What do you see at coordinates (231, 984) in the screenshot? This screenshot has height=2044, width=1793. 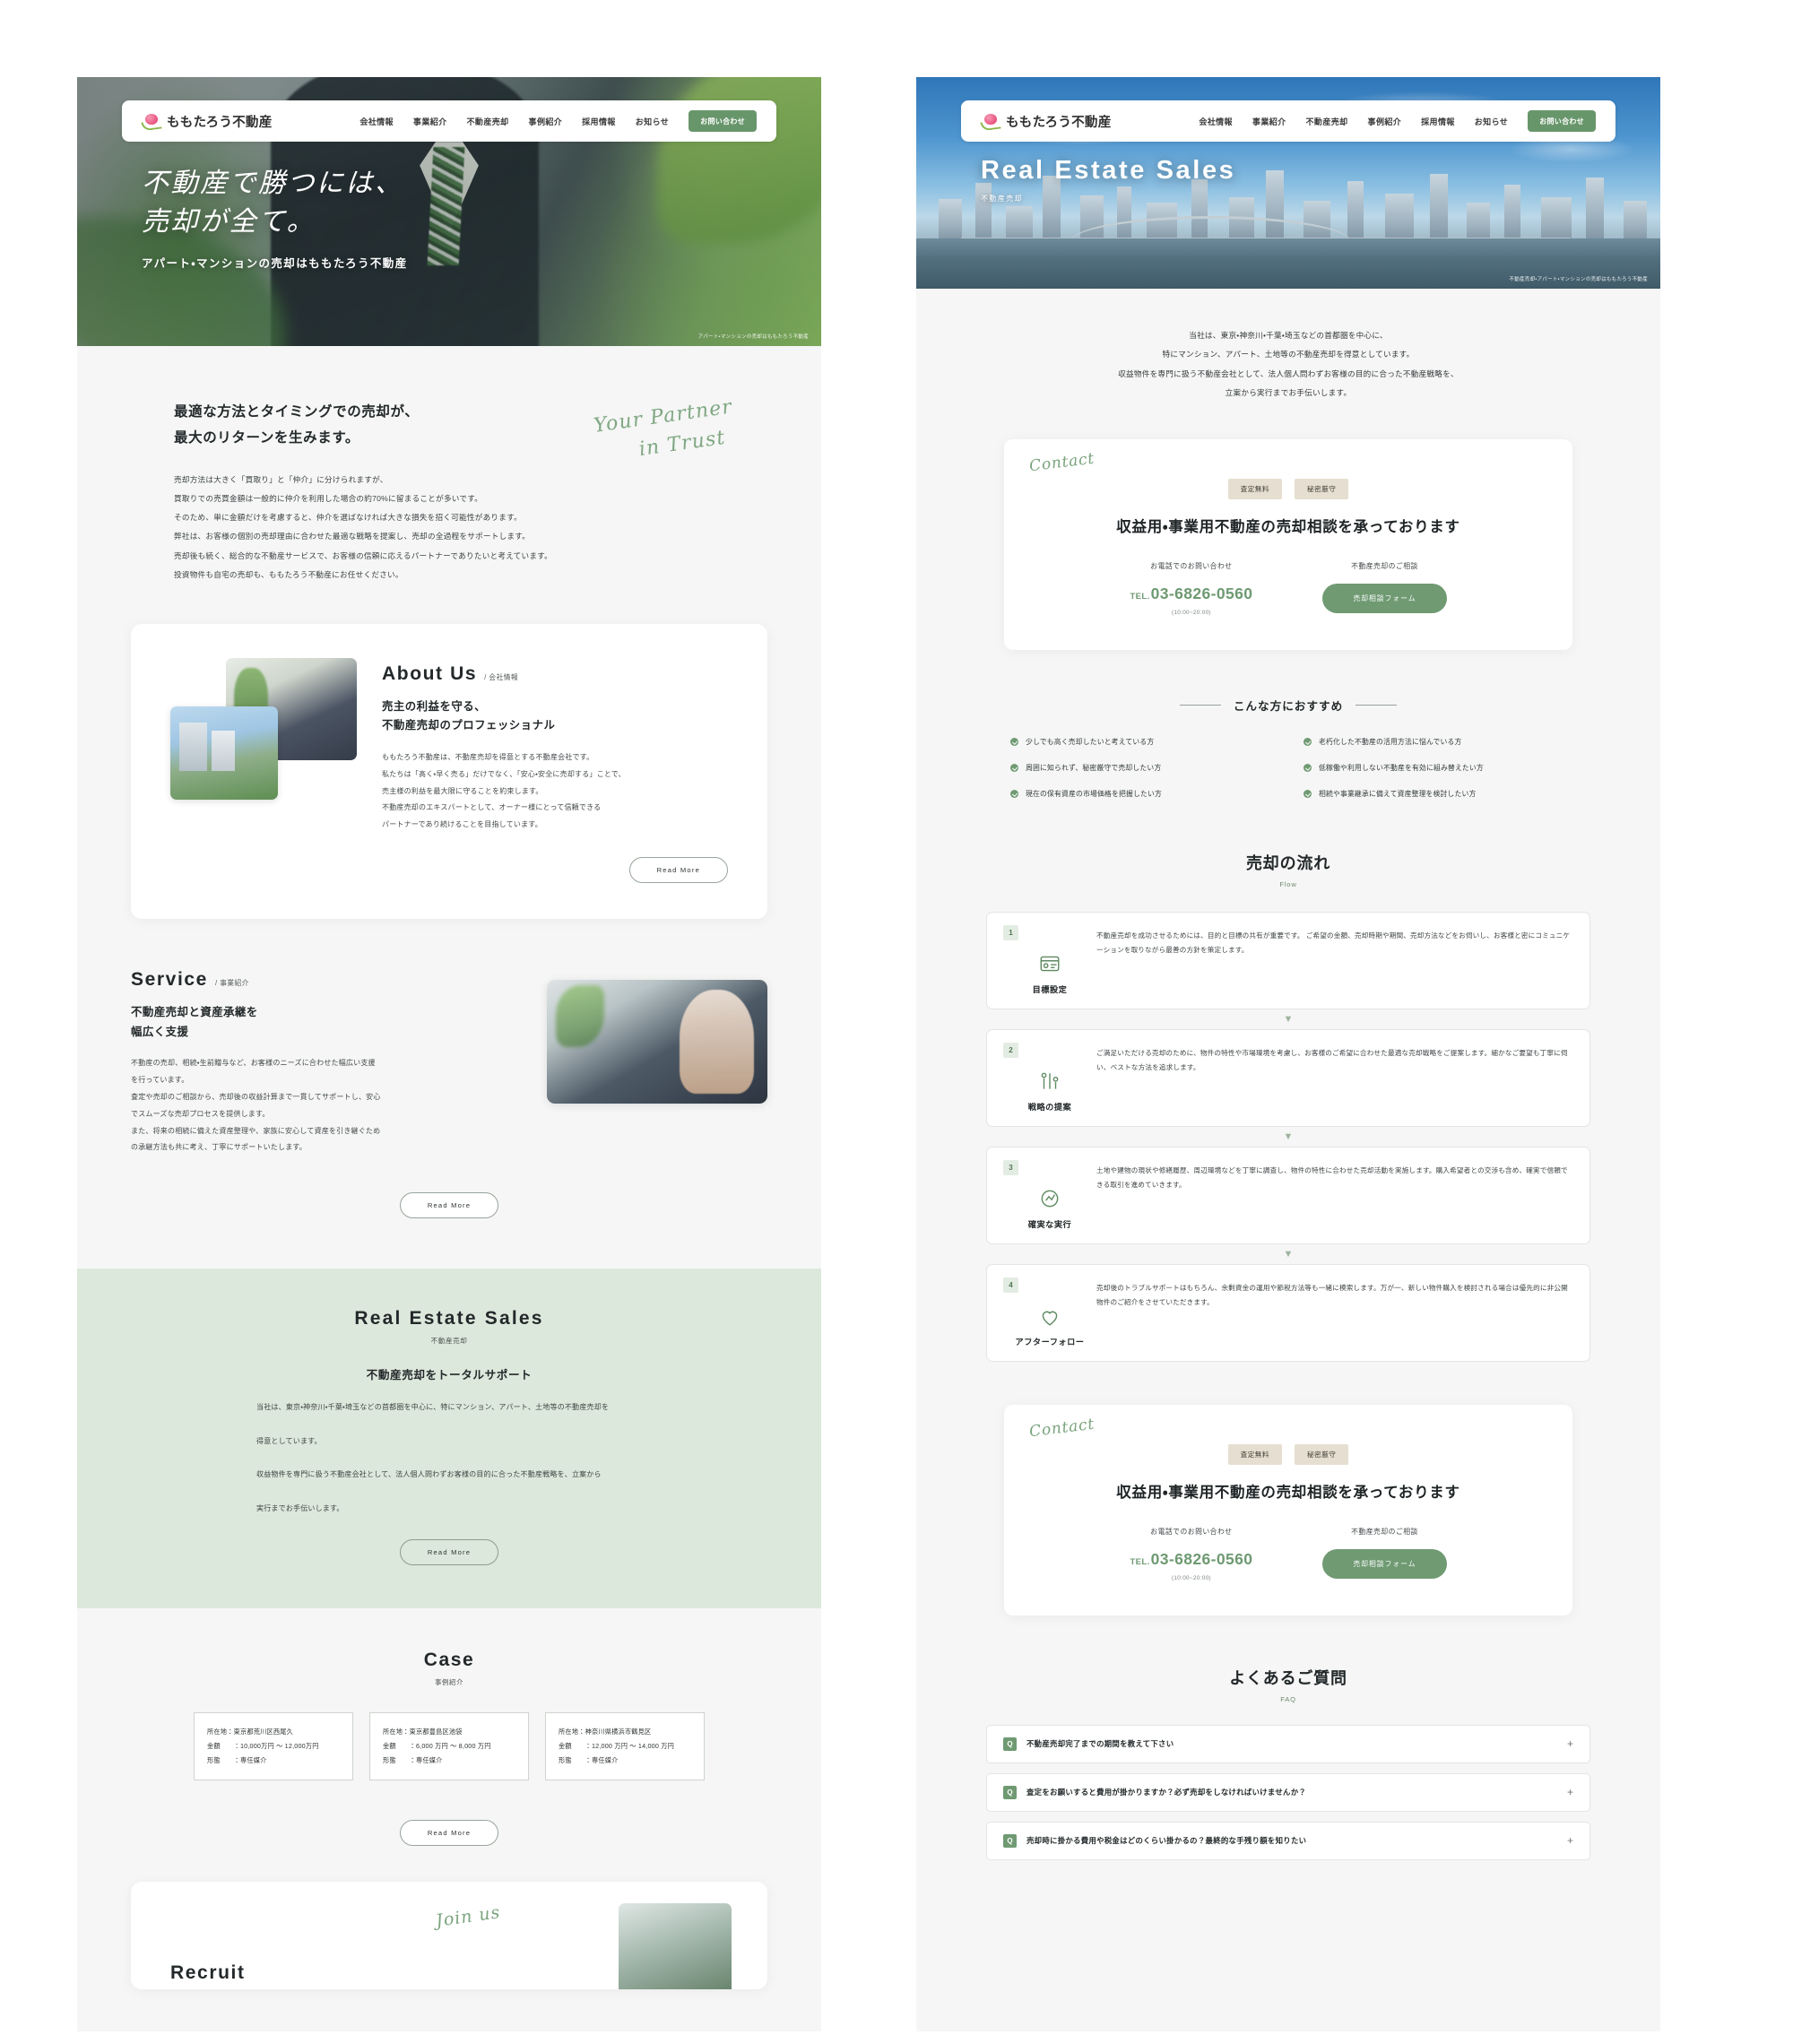 I see `service-heading-jp: / 事業紹介` at bounding box center [231, 984].